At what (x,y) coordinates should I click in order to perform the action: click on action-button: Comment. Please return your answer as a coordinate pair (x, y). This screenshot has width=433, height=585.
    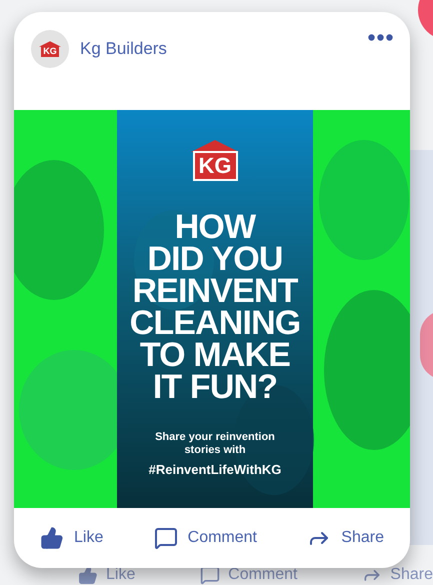
    Looking at the image, I should click on (205, 538).